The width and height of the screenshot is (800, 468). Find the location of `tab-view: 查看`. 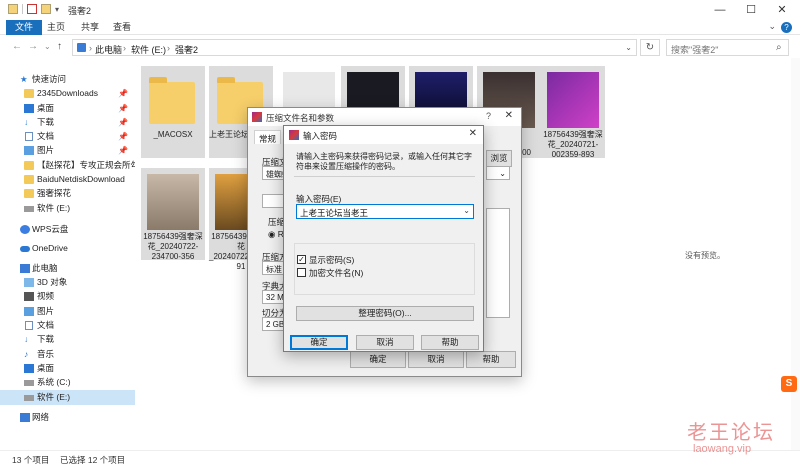

tab-view: 查看 is located at coordinates (122, 27).